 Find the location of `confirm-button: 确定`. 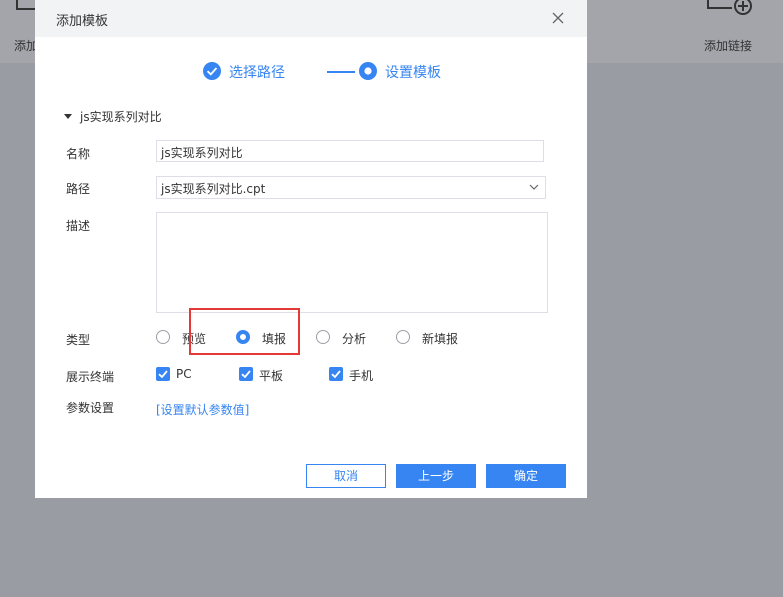

confirm-button: 确定 is located at coordinates (526, 476).